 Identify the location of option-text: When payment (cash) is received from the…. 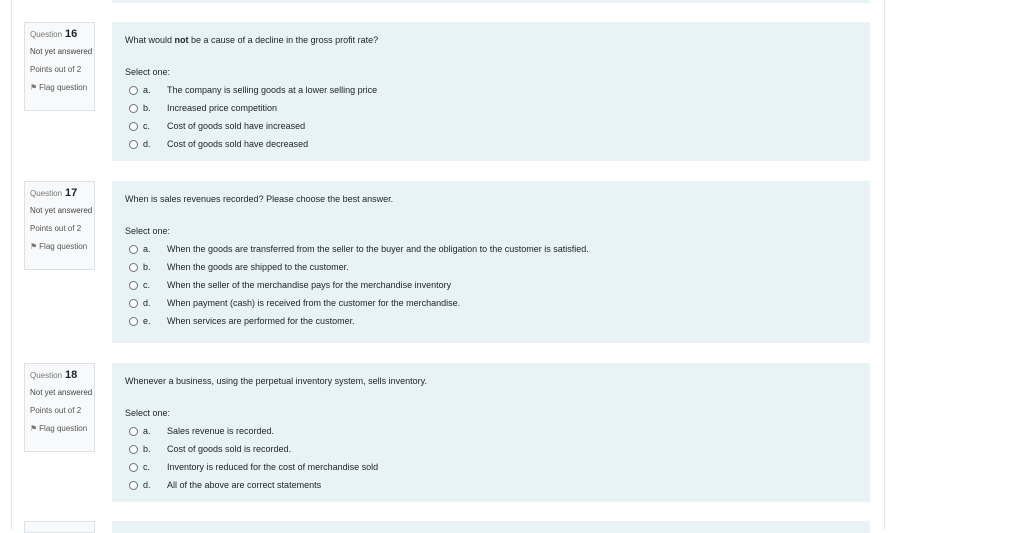
(313, 303).